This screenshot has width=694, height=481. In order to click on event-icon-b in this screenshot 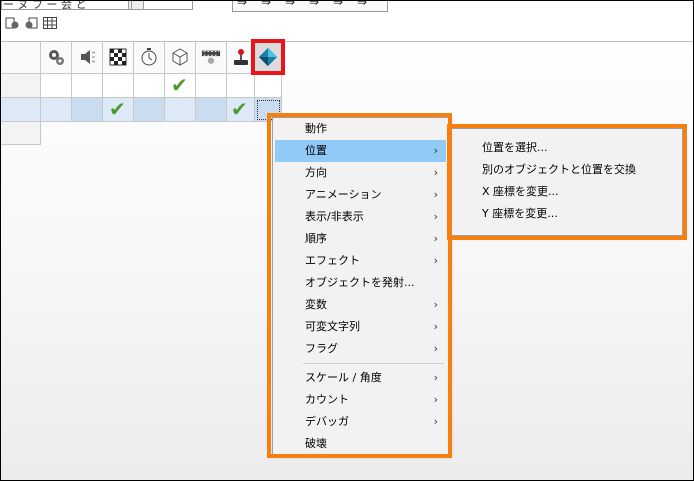, I will do `click(32, 24)`.